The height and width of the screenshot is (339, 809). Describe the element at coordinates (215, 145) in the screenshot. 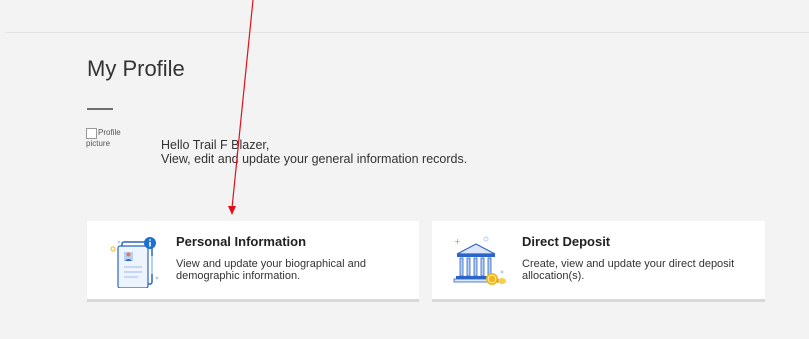

I see `greeting-text: Hello Trail F Blazer,` at that location.